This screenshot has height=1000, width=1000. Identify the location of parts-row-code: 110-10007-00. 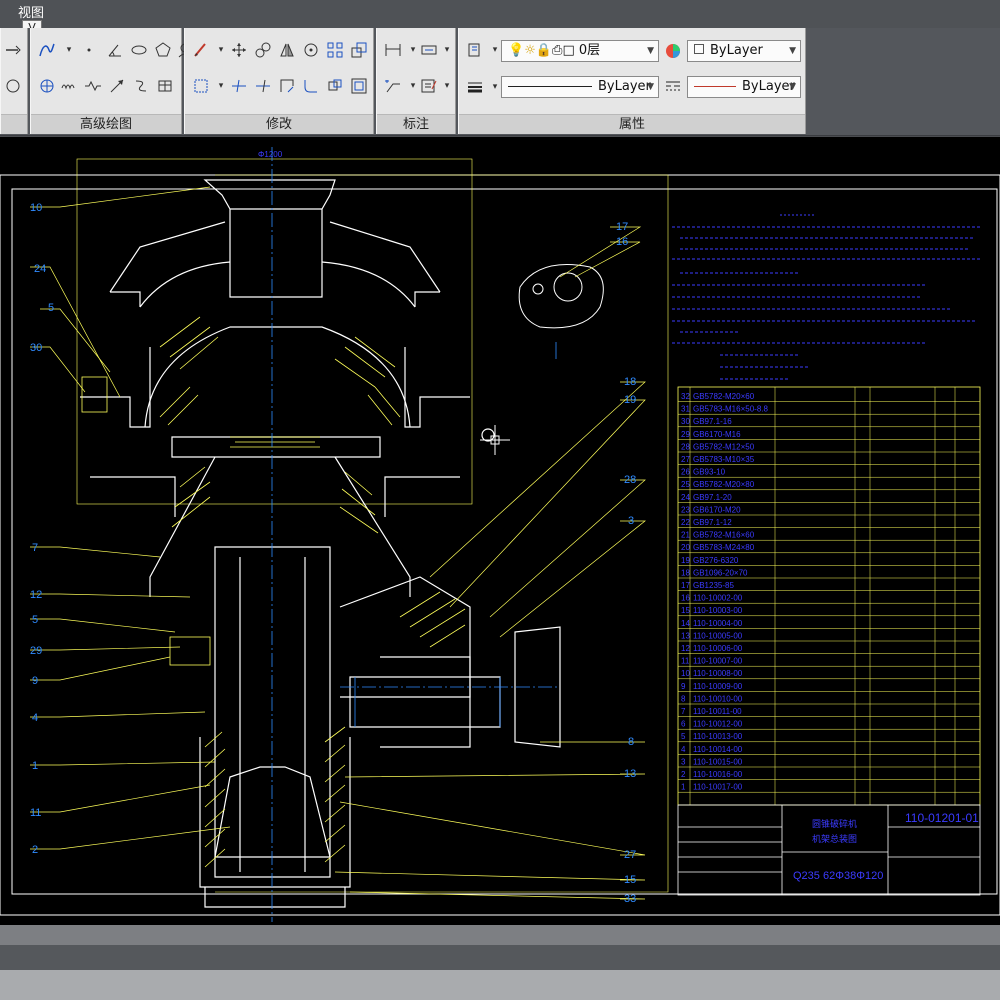
(718, 661).